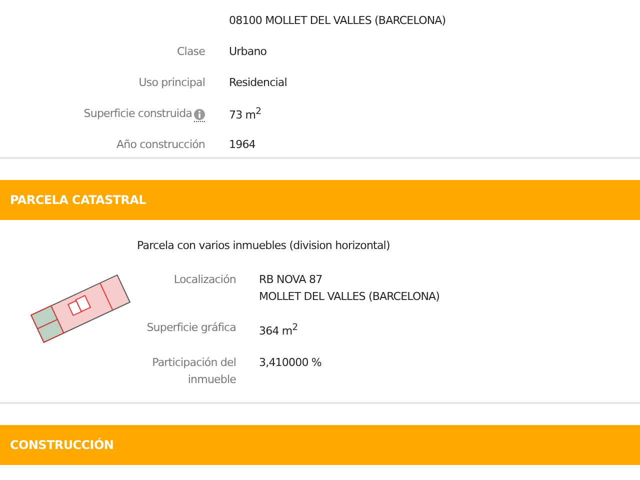 The width and height of the screenshot is (640, 480). I want to click on field-value: Residencial, so click(258, 82).